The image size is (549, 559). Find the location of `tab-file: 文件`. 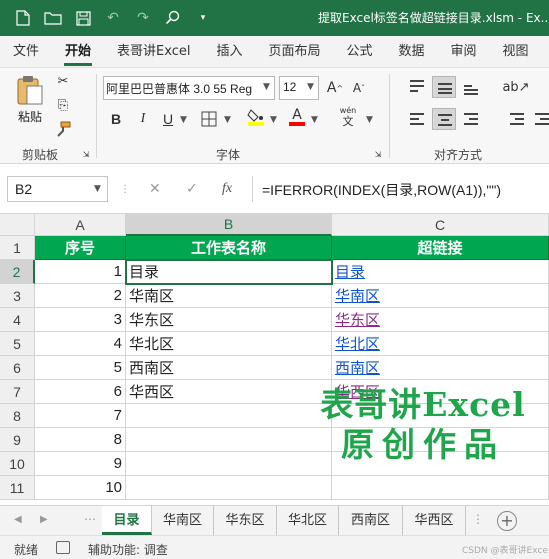

tab-file: 文件 is located at coordinates (26, 52).